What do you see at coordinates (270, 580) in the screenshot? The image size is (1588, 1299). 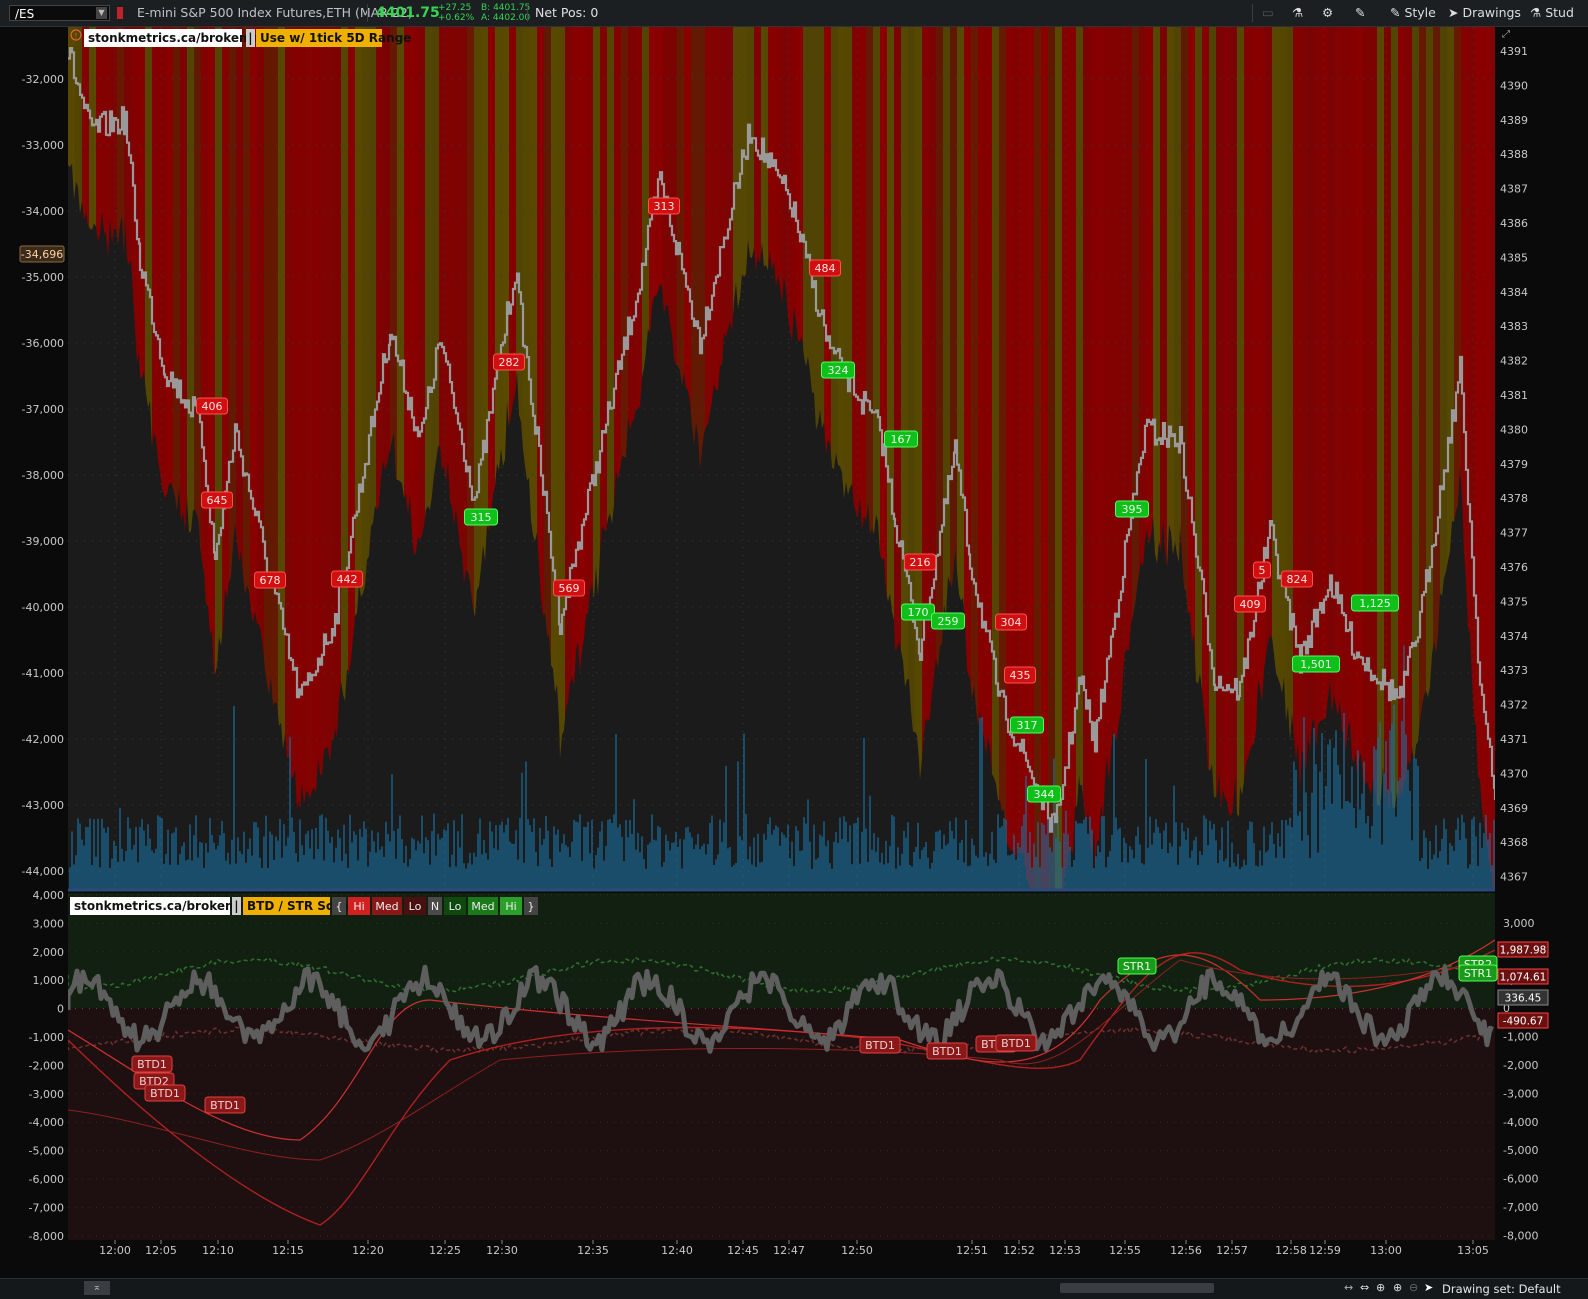 I see `red-order-value: 678` at bounding box center [270, 580].